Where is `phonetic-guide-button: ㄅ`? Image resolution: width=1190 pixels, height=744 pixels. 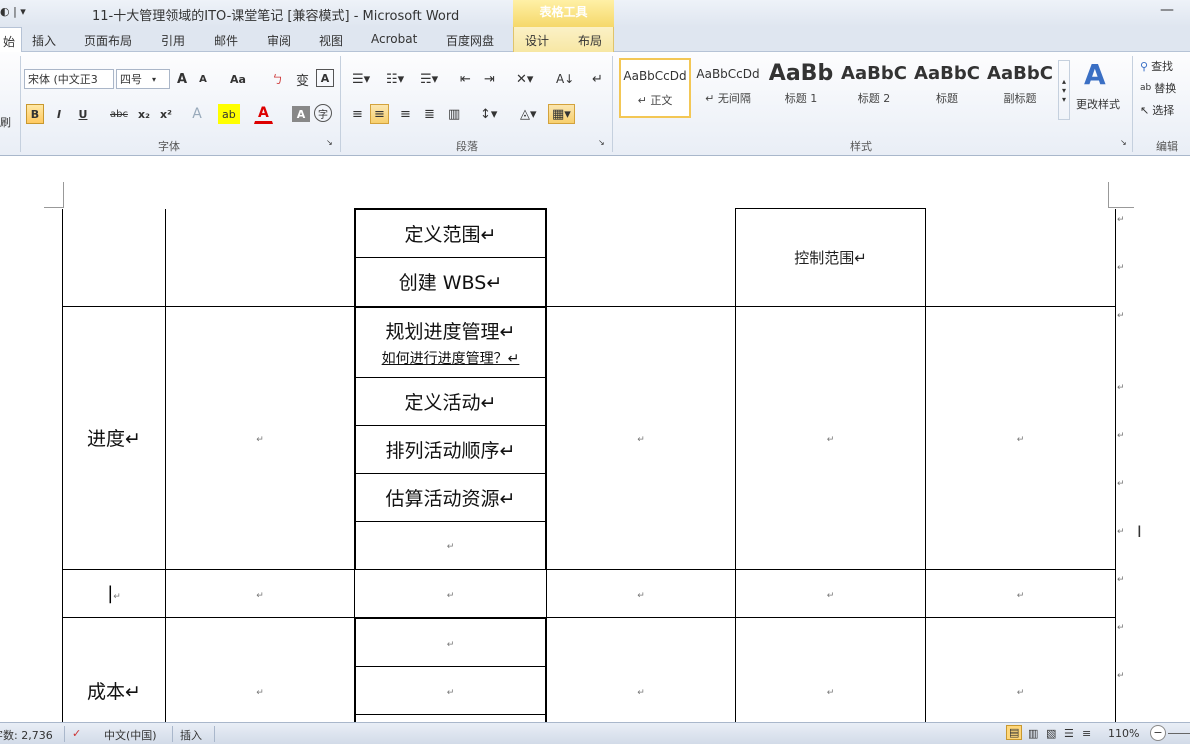
phonetic-guide-button: ㄅ is located at coordinates (277, 79).